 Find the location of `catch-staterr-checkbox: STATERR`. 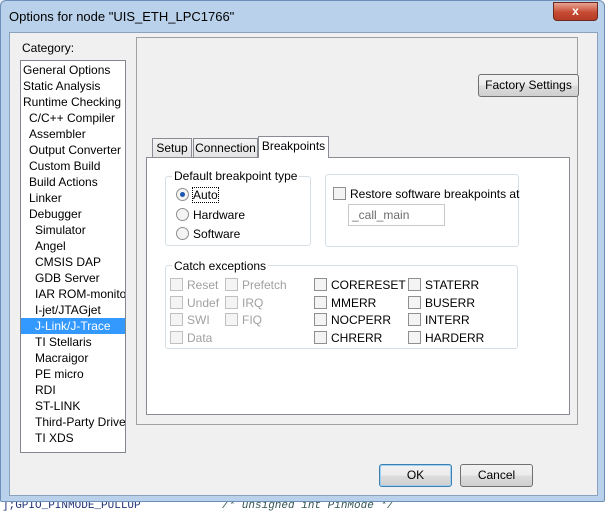

catch-staterr-checkbox: STATERR is located at coordinates (443, 286).